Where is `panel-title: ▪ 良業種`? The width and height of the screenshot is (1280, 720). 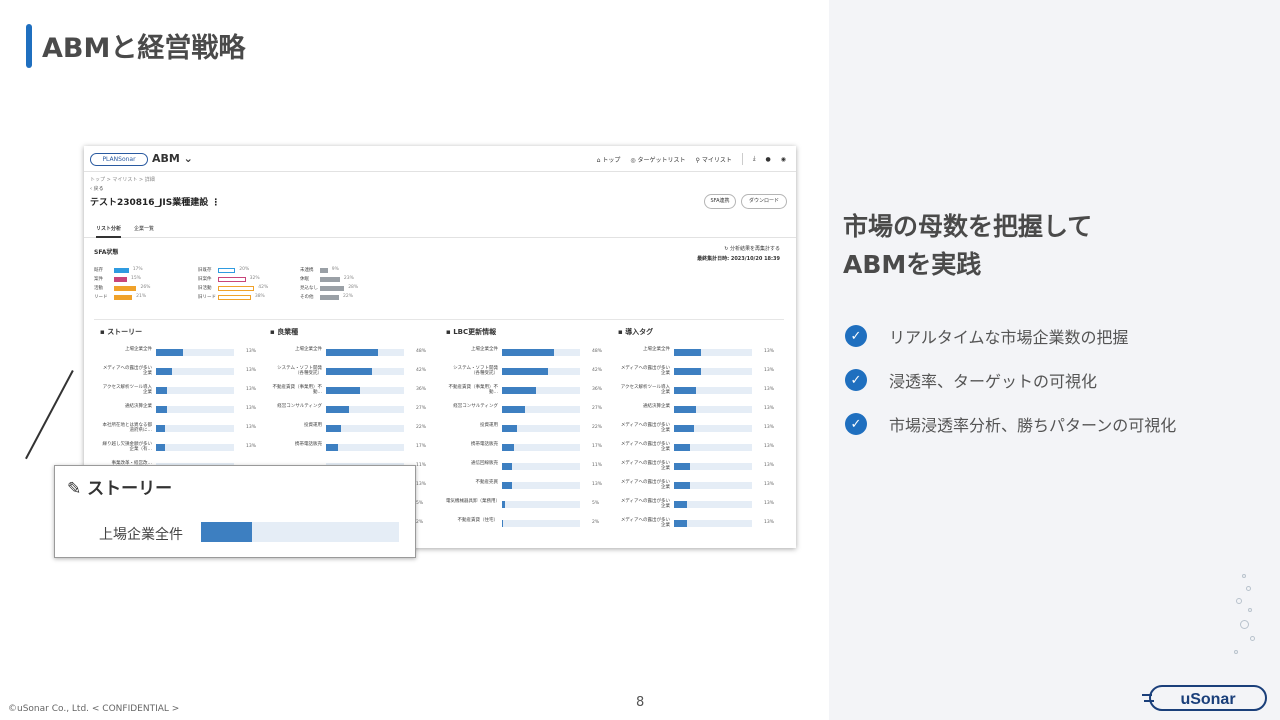 panel-title: ▪ 良業種 is located at coordinates (284, 332).